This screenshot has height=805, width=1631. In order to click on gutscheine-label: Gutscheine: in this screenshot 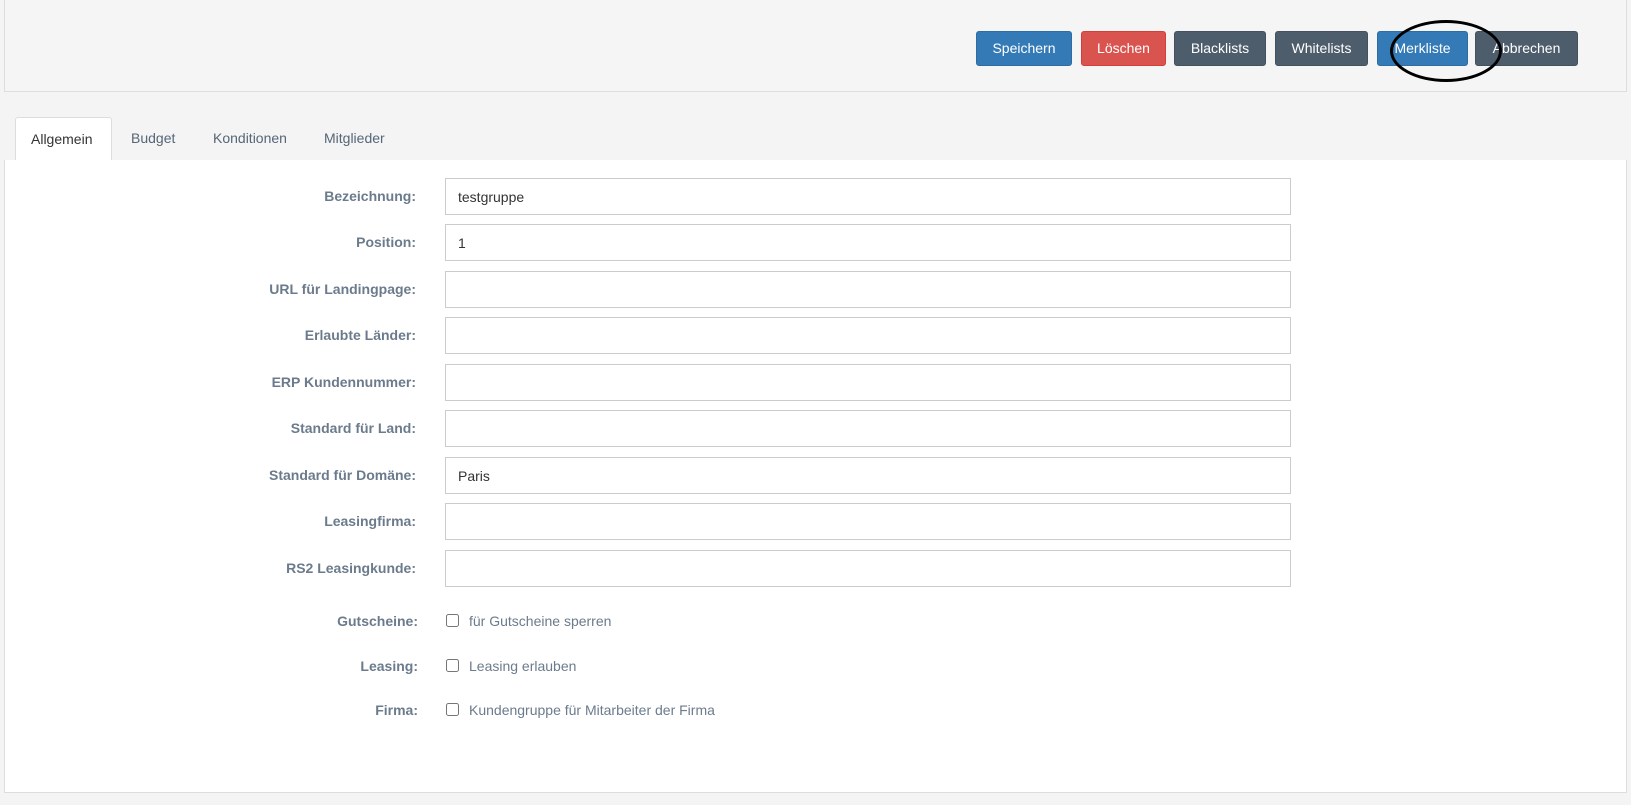, I will do `click(377, 621)`.